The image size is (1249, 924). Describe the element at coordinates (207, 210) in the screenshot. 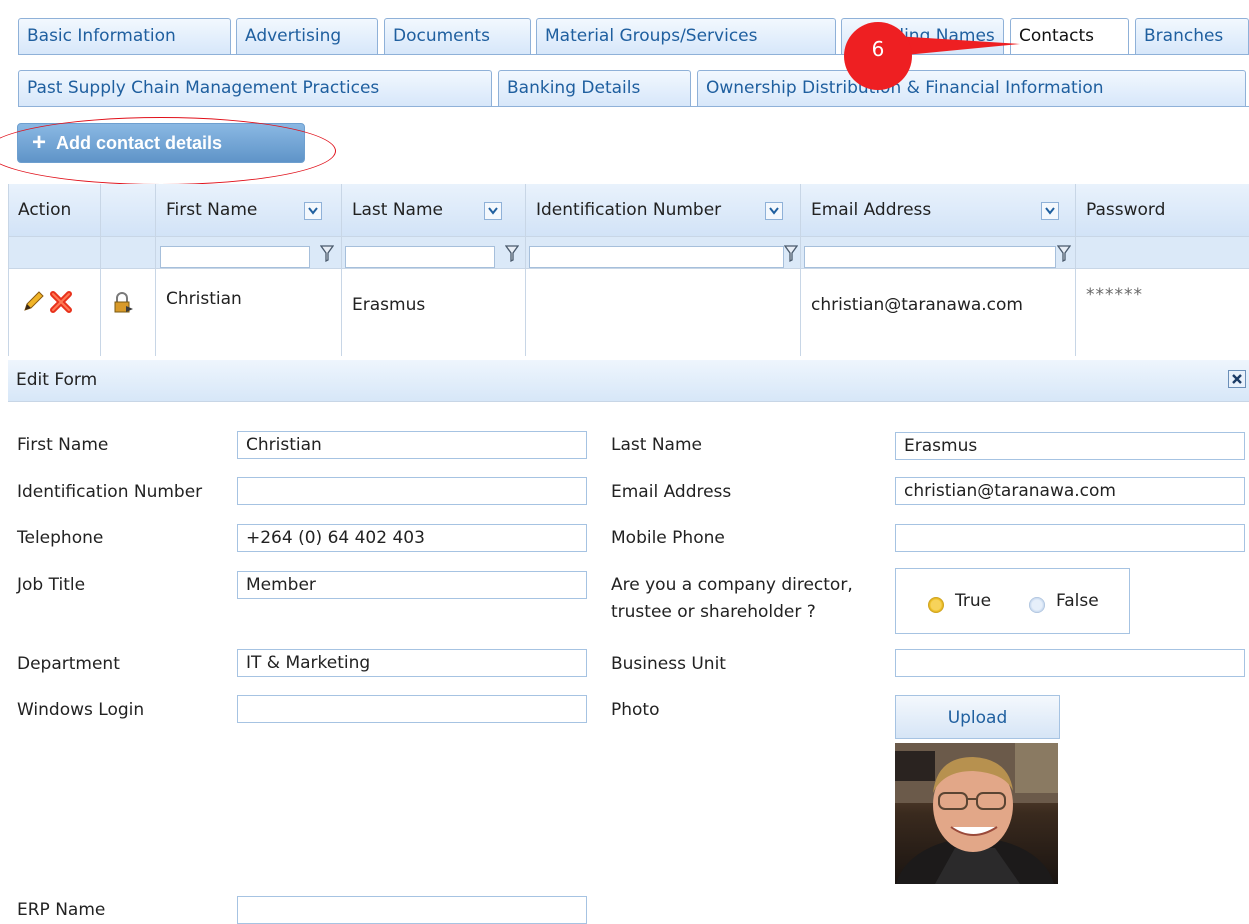

I see `column-header-first-name: First Name` at that location.